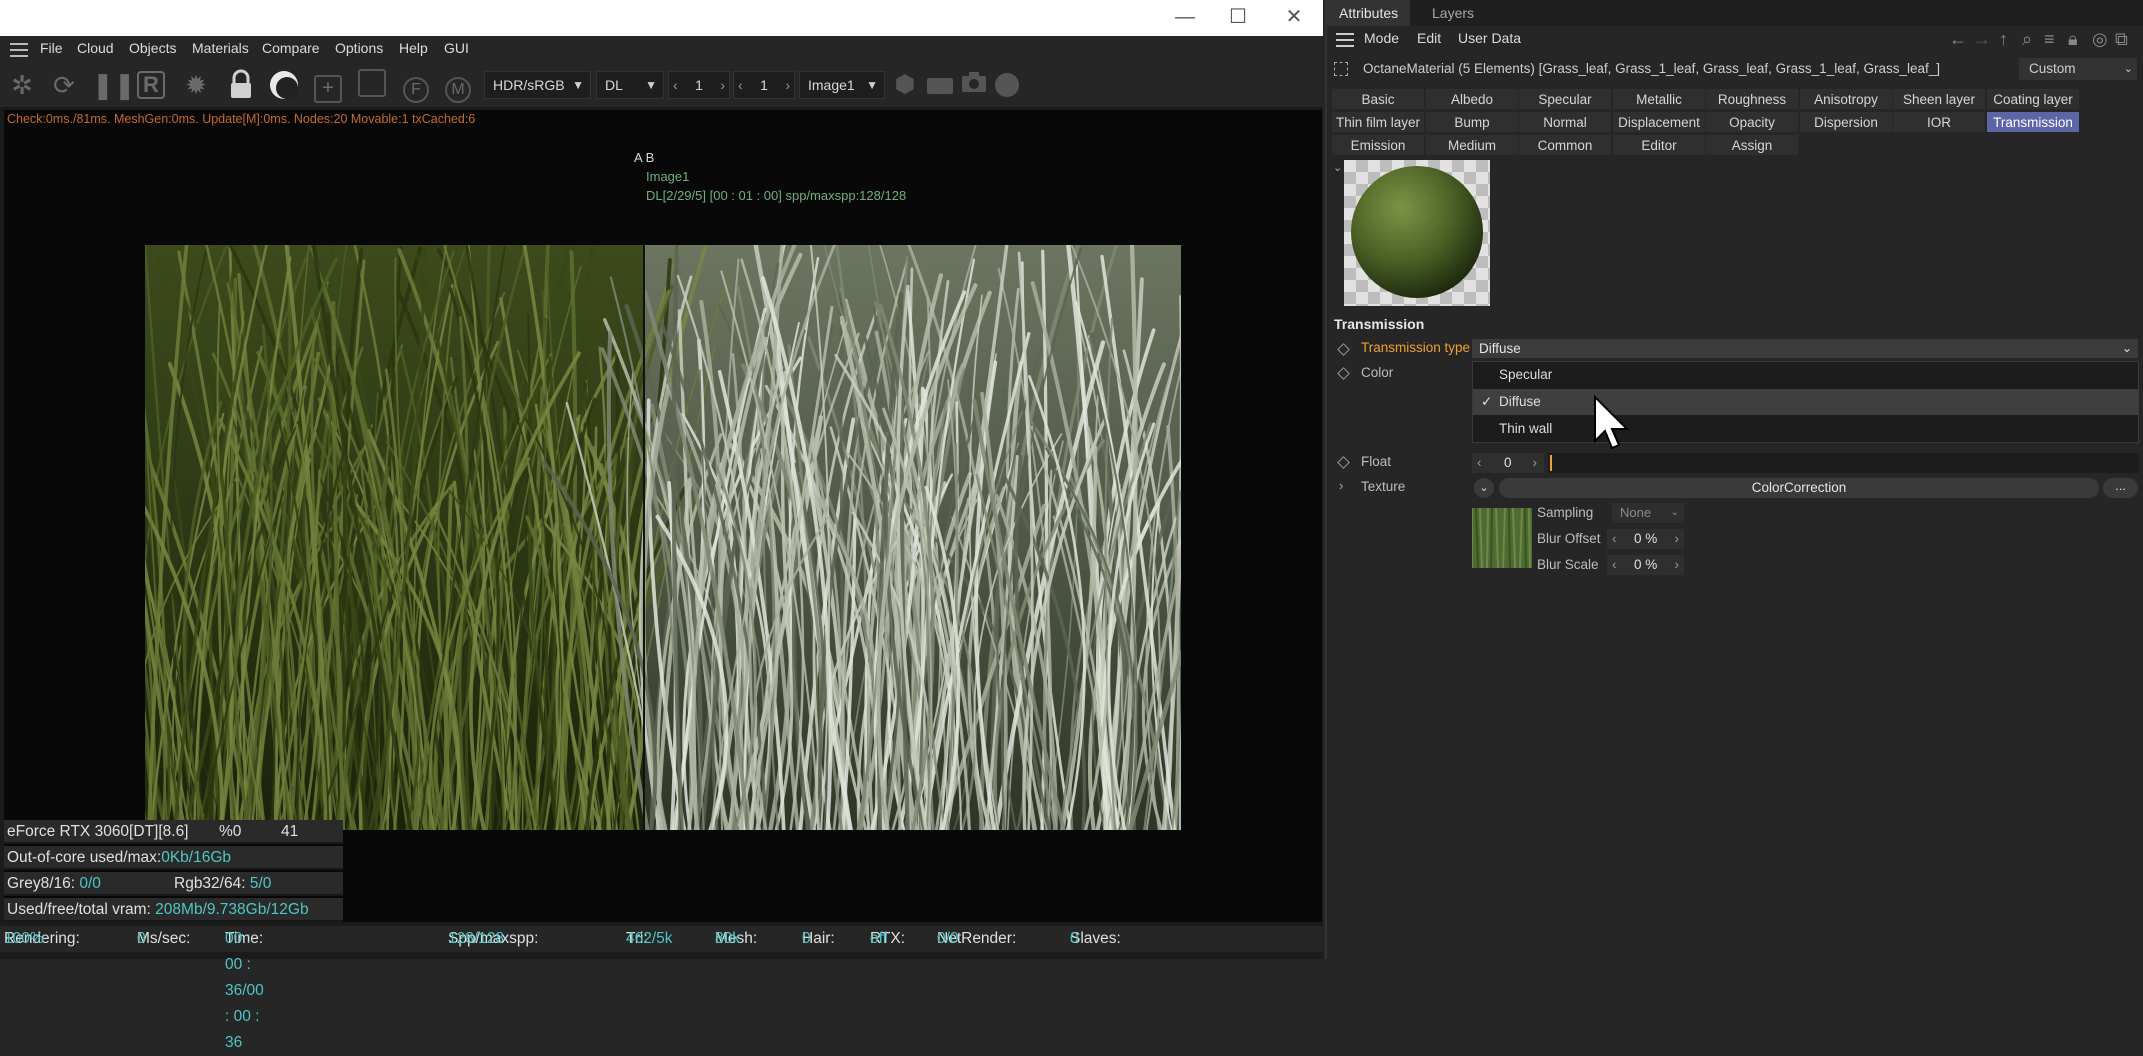 Image resolution: width=2143 pixels, height=1056 pixels. I want to click on settings-gear-icon: ✹, so click(196, 85).